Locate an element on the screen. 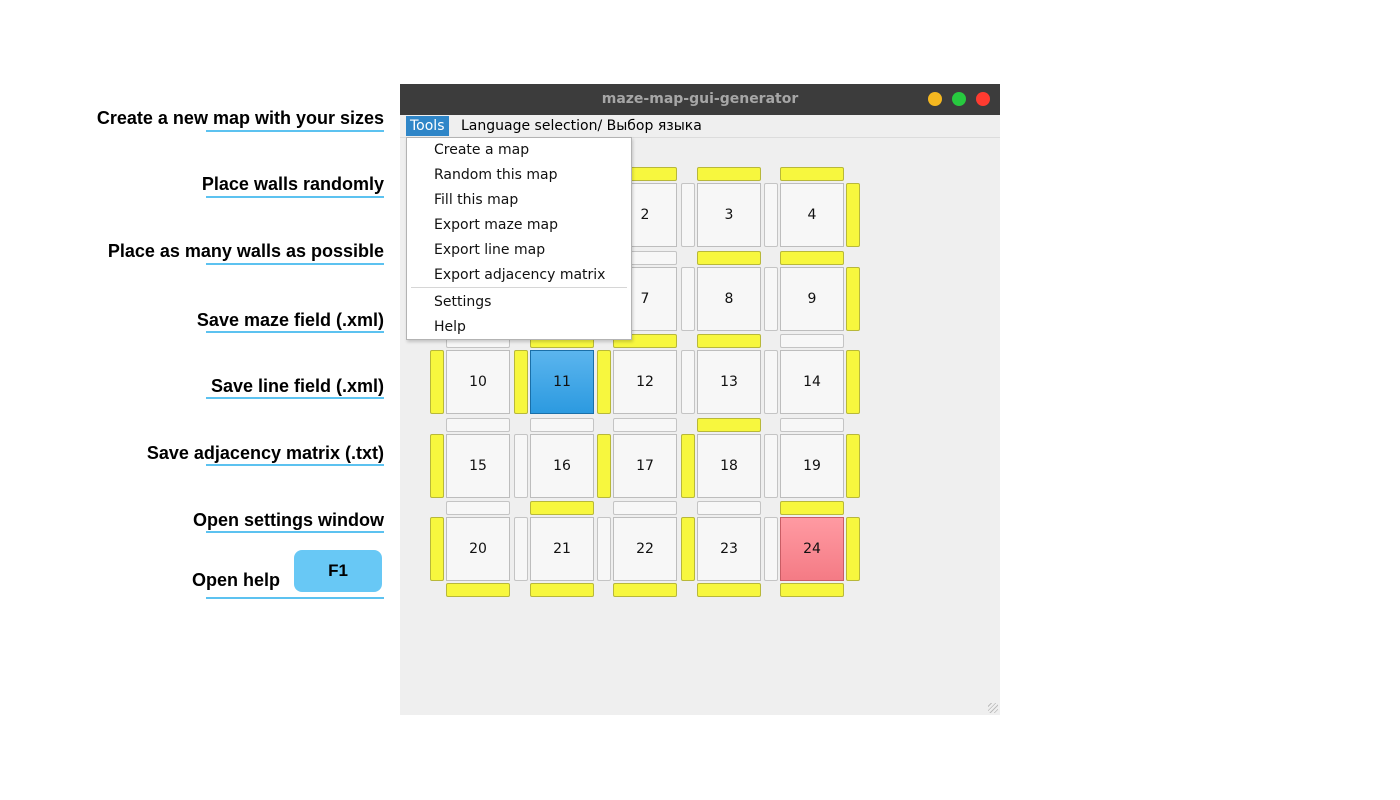 Image resolution: width=1400 pixels, height=800 pixels. menu-item-export-maze-map: Export maze map is located at coordinates (496, 225).